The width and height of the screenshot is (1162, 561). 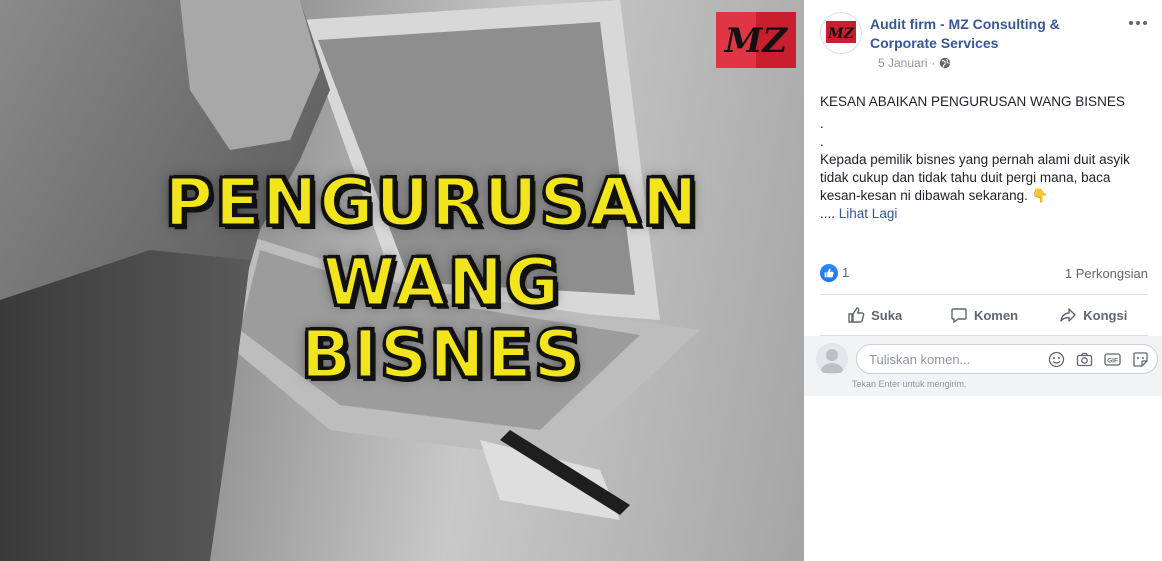 I want to click on comment-tools: GIF, so click(x=1098, y=359).